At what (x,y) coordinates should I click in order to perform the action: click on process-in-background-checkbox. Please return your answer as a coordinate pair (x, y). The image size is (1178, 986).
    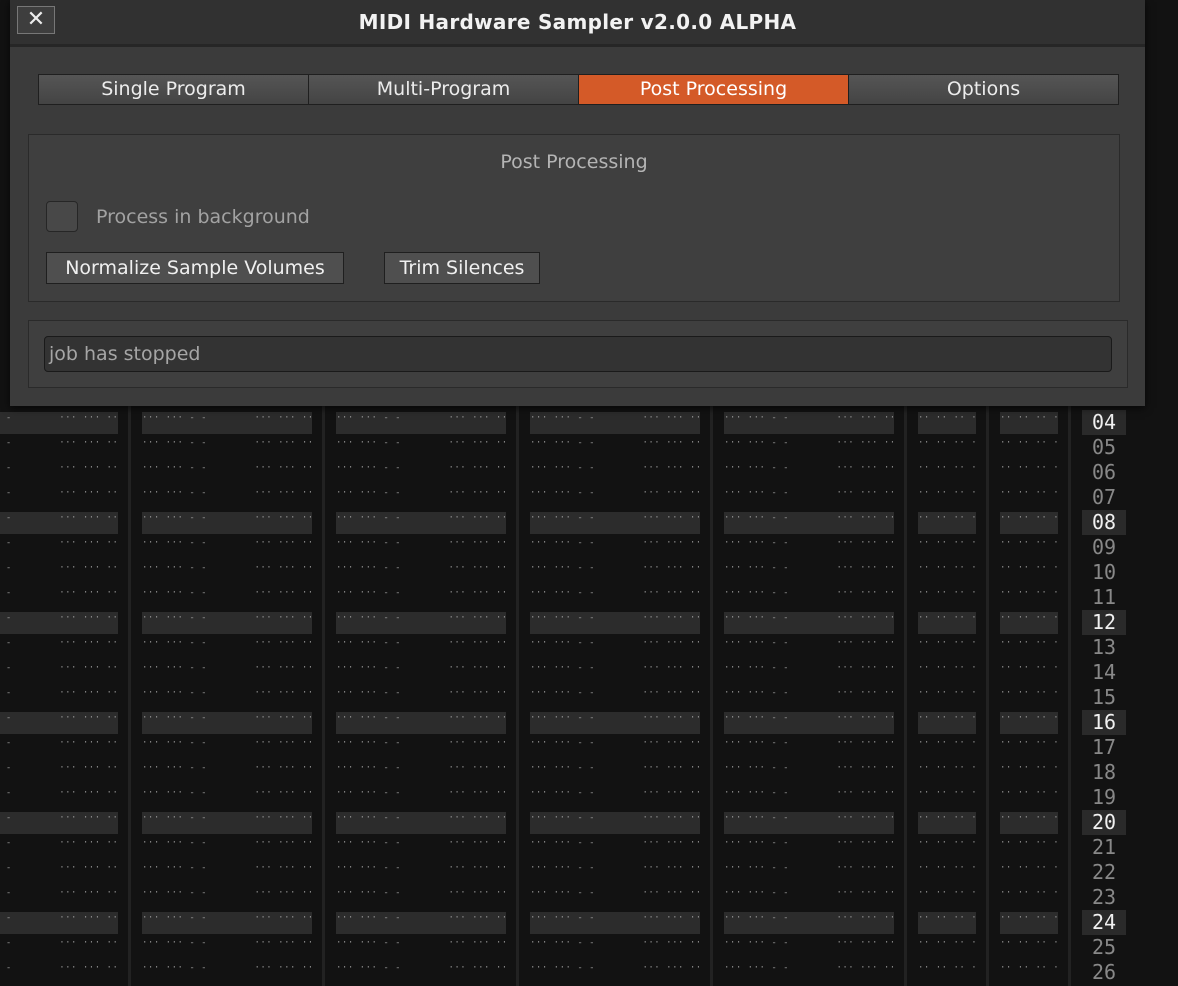
    Looking at the image, I should click on (62, 216).